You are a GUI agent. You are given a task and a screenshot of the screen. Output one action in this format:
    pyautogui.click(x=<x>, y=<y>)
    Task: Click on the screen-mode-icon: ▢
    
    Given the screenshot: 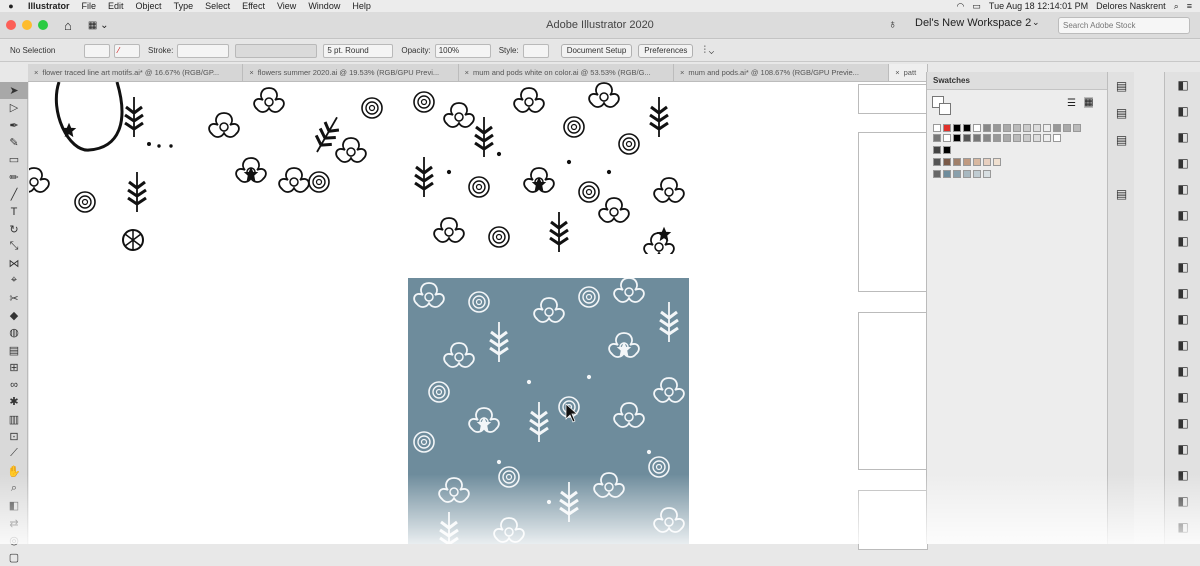 What is the action you would take?
    pyautogui.click(x=14, y=557)
    